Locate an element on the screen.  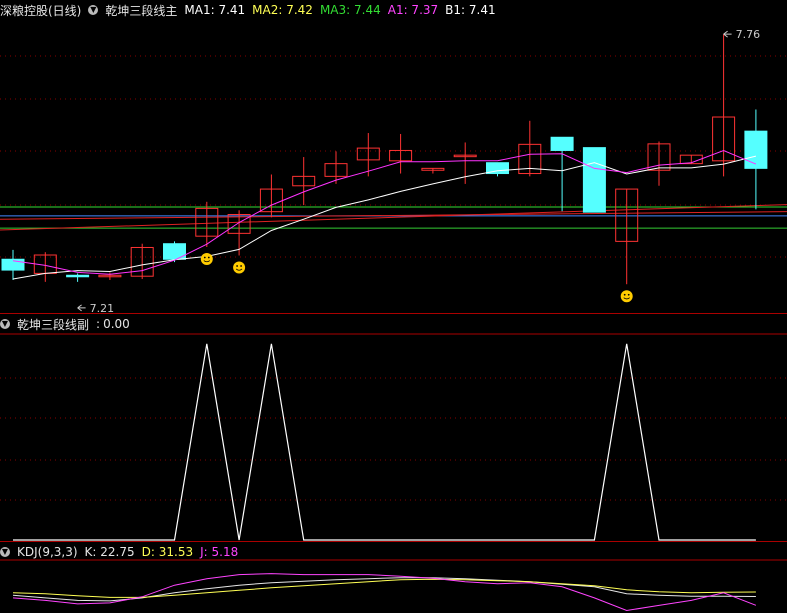
kdj-j-line is located at coordinates (384, 592).